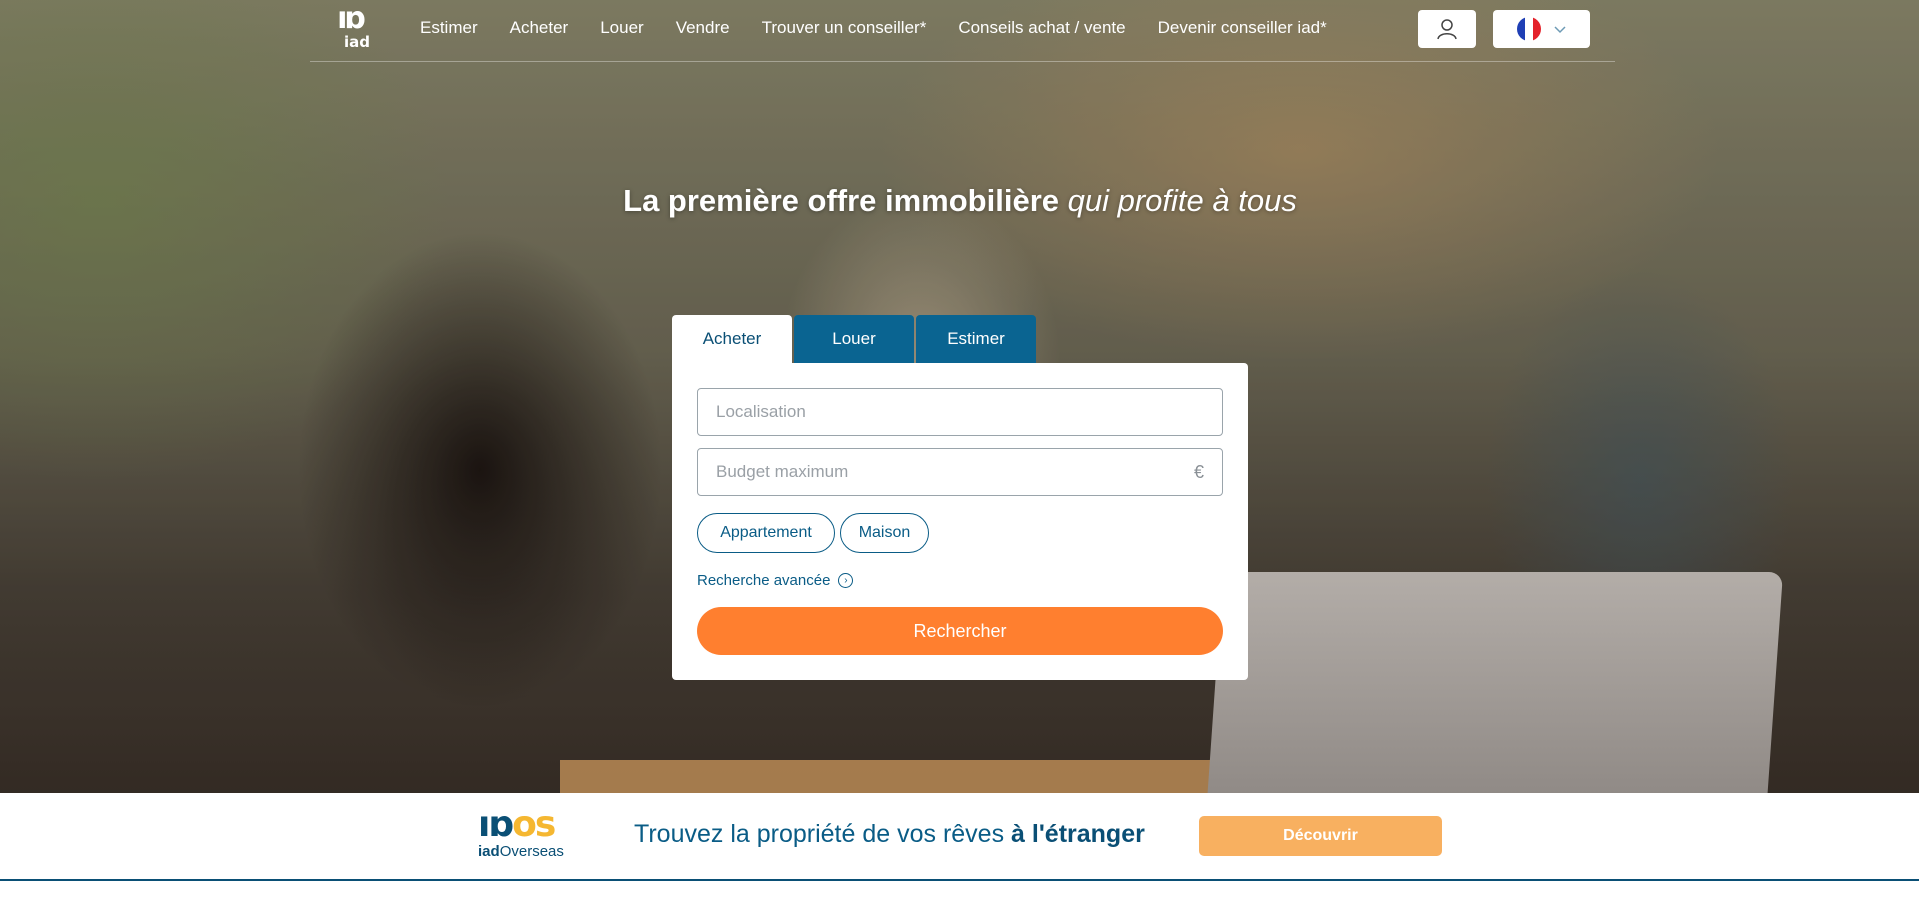 Image resolution: width=1919 pixels, height=906 pixels. I want to click on search-button: Rechercher, so click(960, 631).